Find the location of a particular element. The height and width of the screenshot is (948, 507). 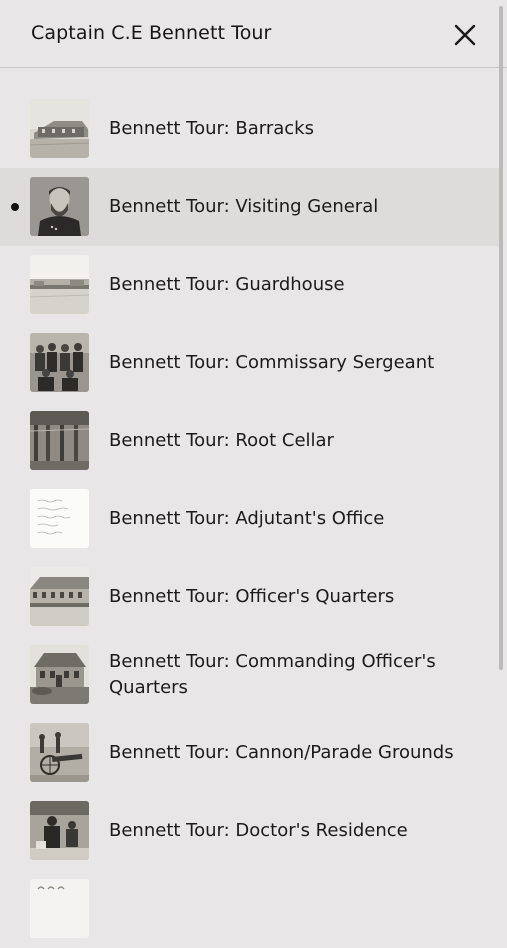

scrollbar is located at coordinates (501, 338).